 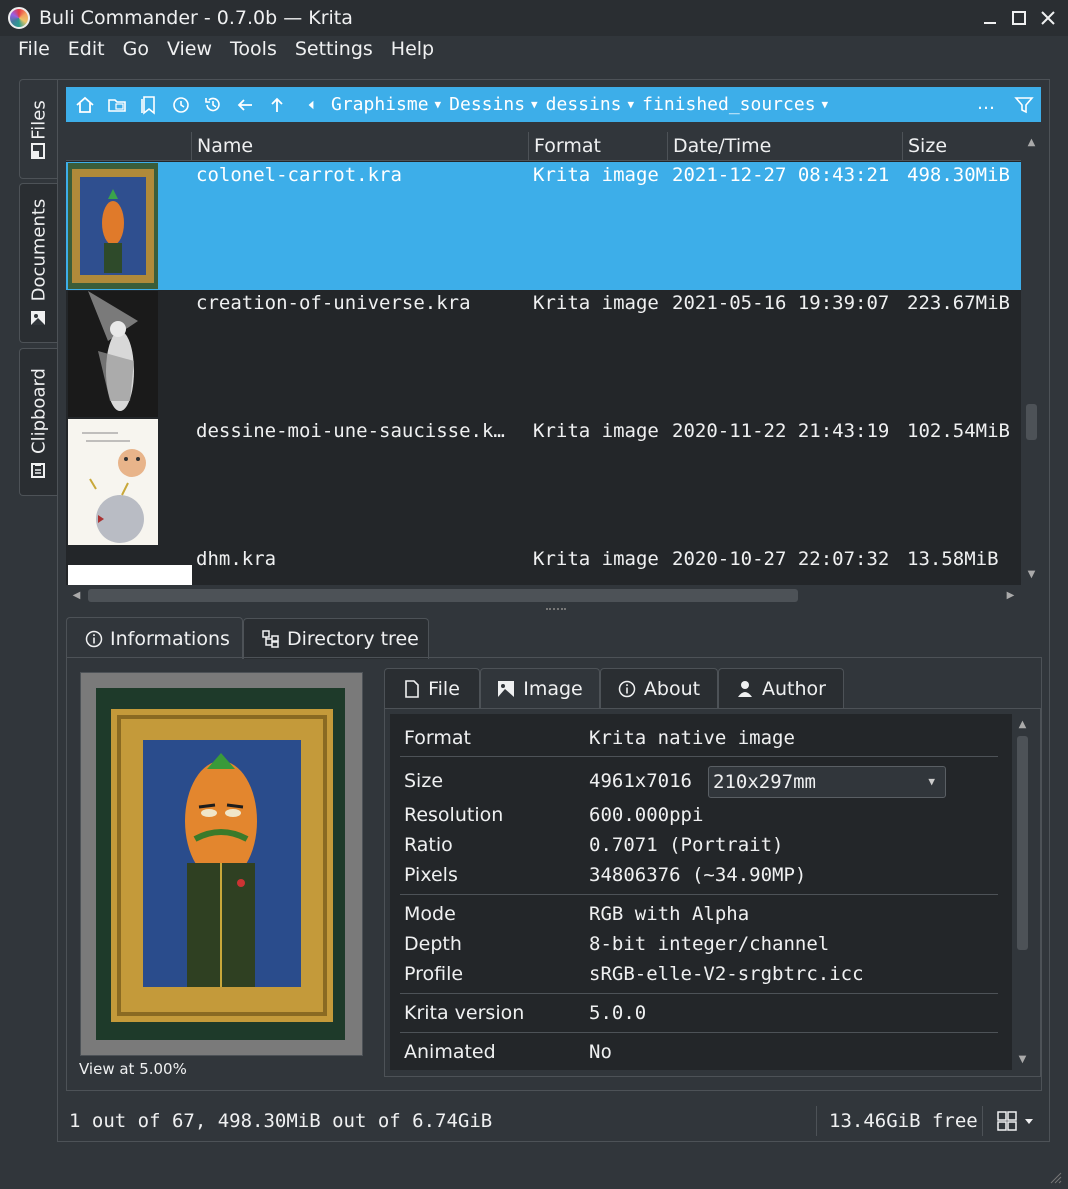 I want to click on filter-icon, so click(x=1024, y=104).